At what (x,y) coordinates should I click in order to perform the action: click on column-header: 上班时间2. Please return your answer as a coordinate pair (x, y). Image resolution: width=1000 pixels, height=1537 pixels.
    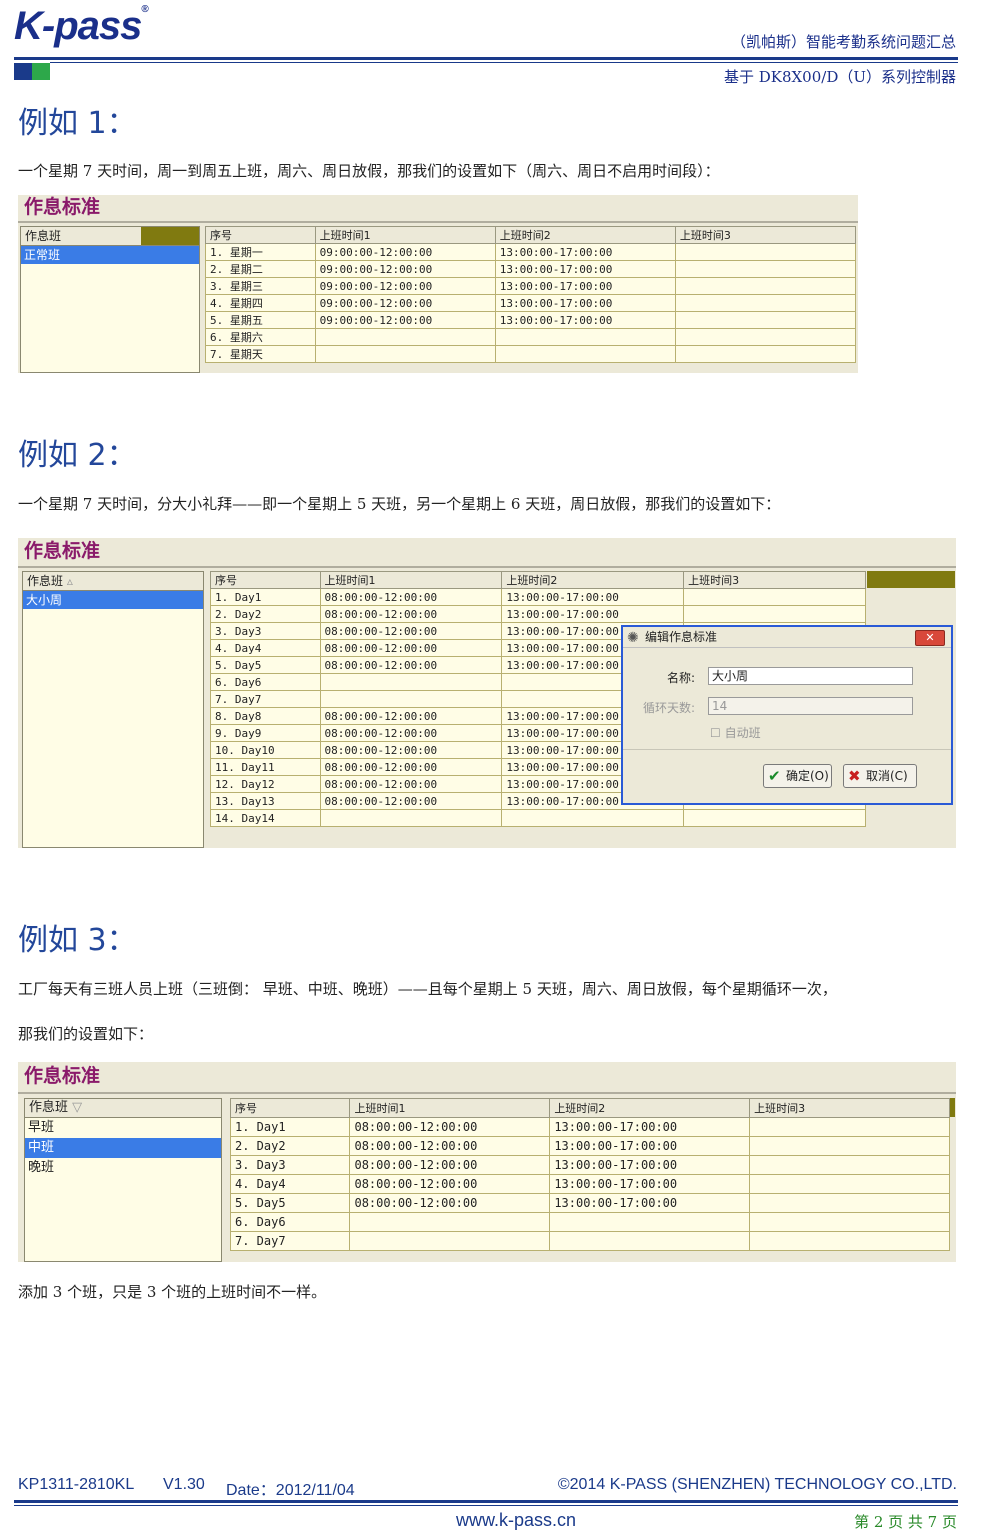
    Looking at the image, I should click on (593, 580).